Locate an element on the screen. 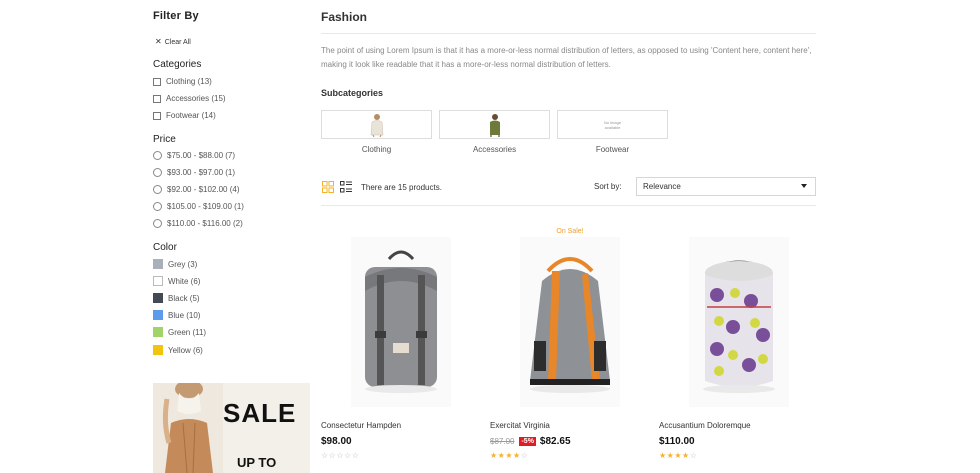 Image resolution: width=980 pixels, height=473 pixels. price-radio-2: $93.00 - $97.00 (1) is located at coordinates (194, 172).